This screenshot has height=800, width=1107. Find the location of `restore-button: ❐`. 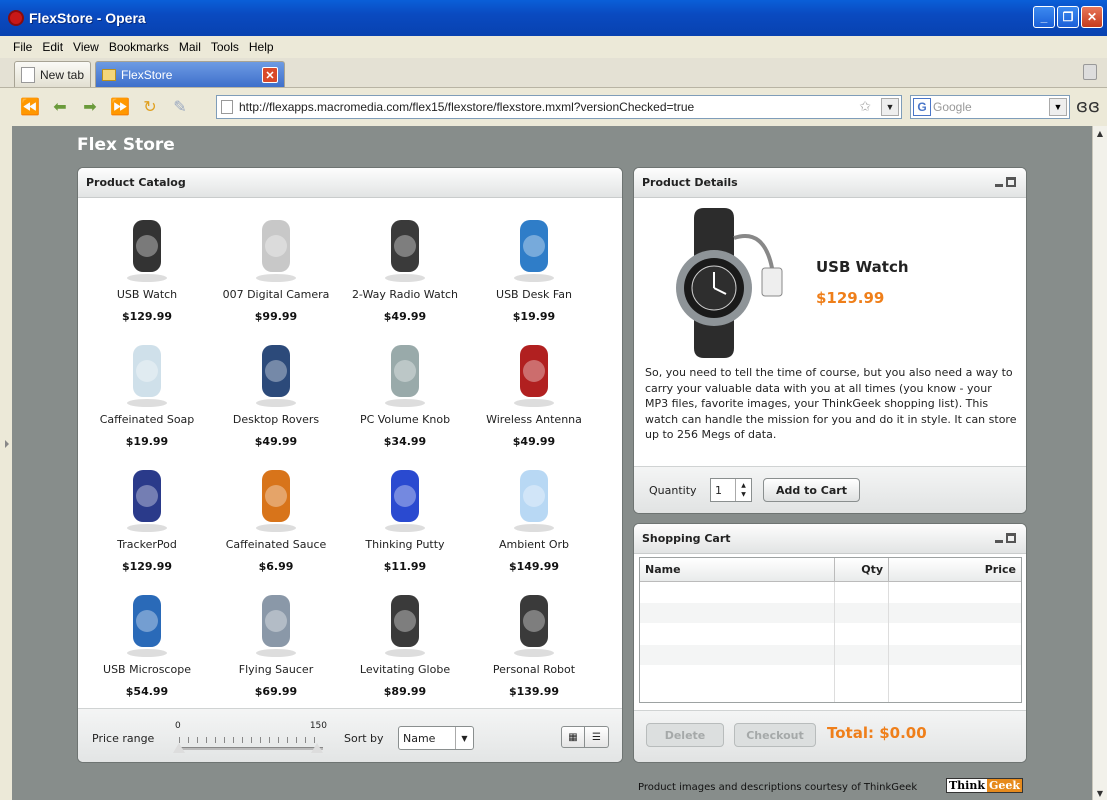

restore-button: ❐ is located at coordinates (1068, 17).